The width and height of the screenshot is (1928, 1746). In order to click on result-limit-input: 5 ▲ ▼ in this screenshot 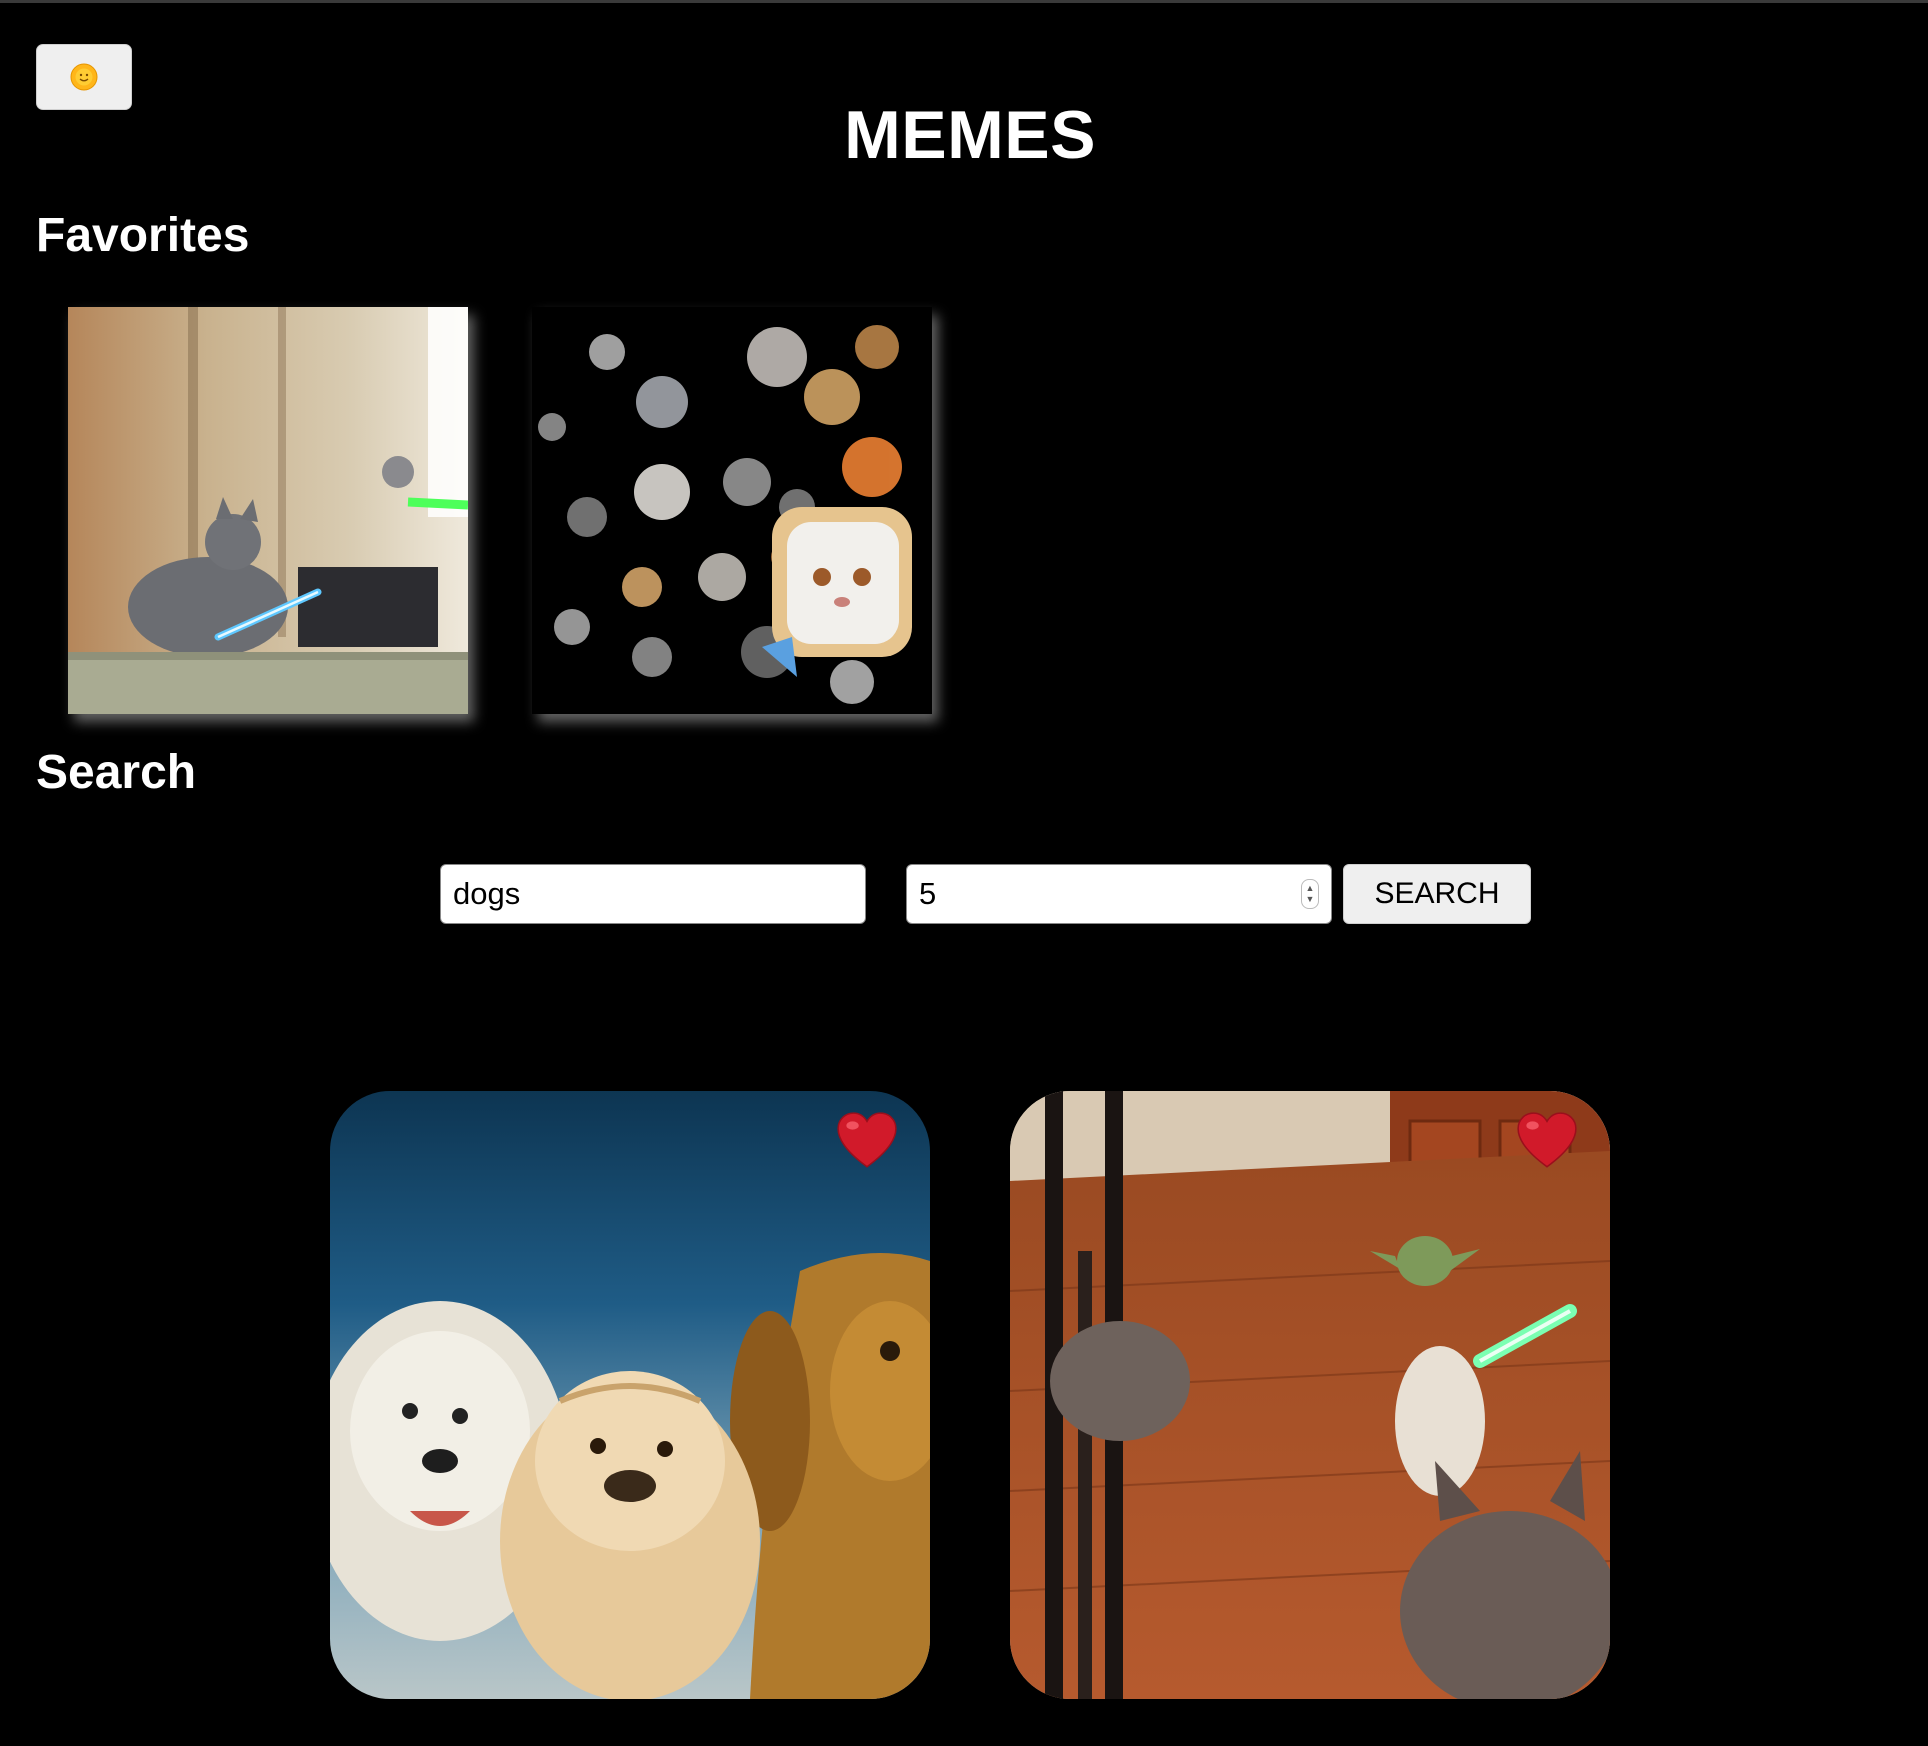, I will do `click(1119, 894)`.